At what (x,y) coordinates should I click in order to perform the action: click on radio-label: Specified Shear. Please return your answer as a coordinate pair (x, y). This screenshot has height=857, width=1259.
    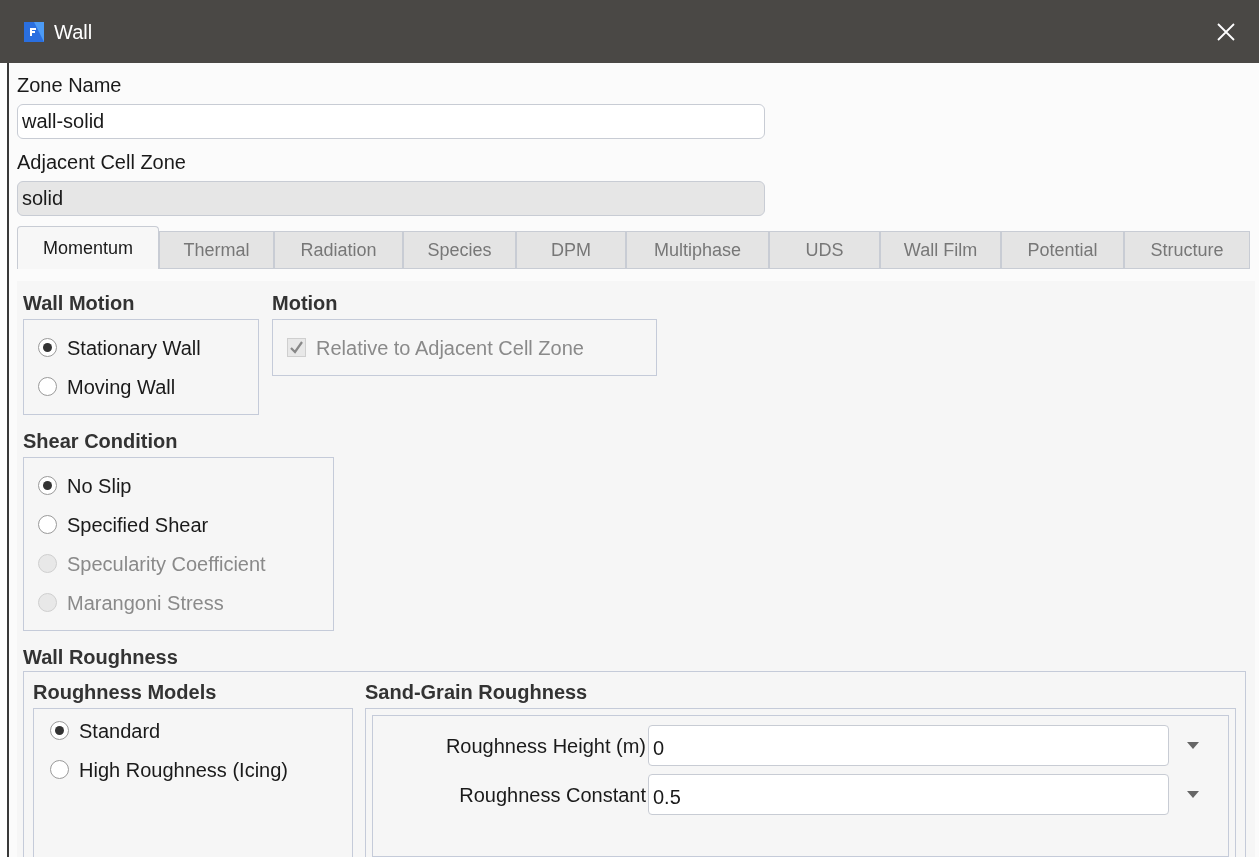
    Looking at the image, I should click on (138, 525).